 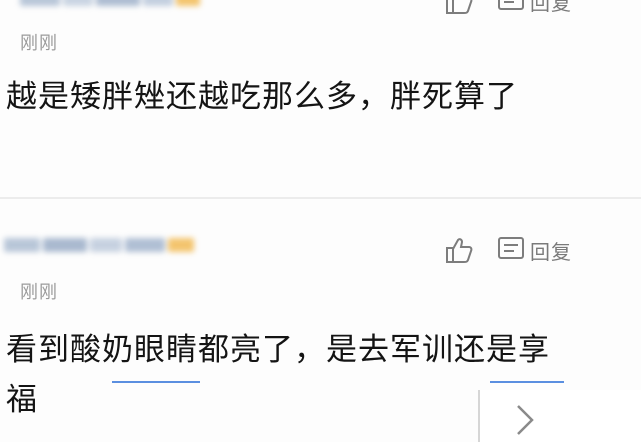 What do you see at coordinates (262, 97) in the screenshot?
I see `comment-text: 越是矮胖矬还越吃那么多，胖死算了` at bounding box center [262, 97].